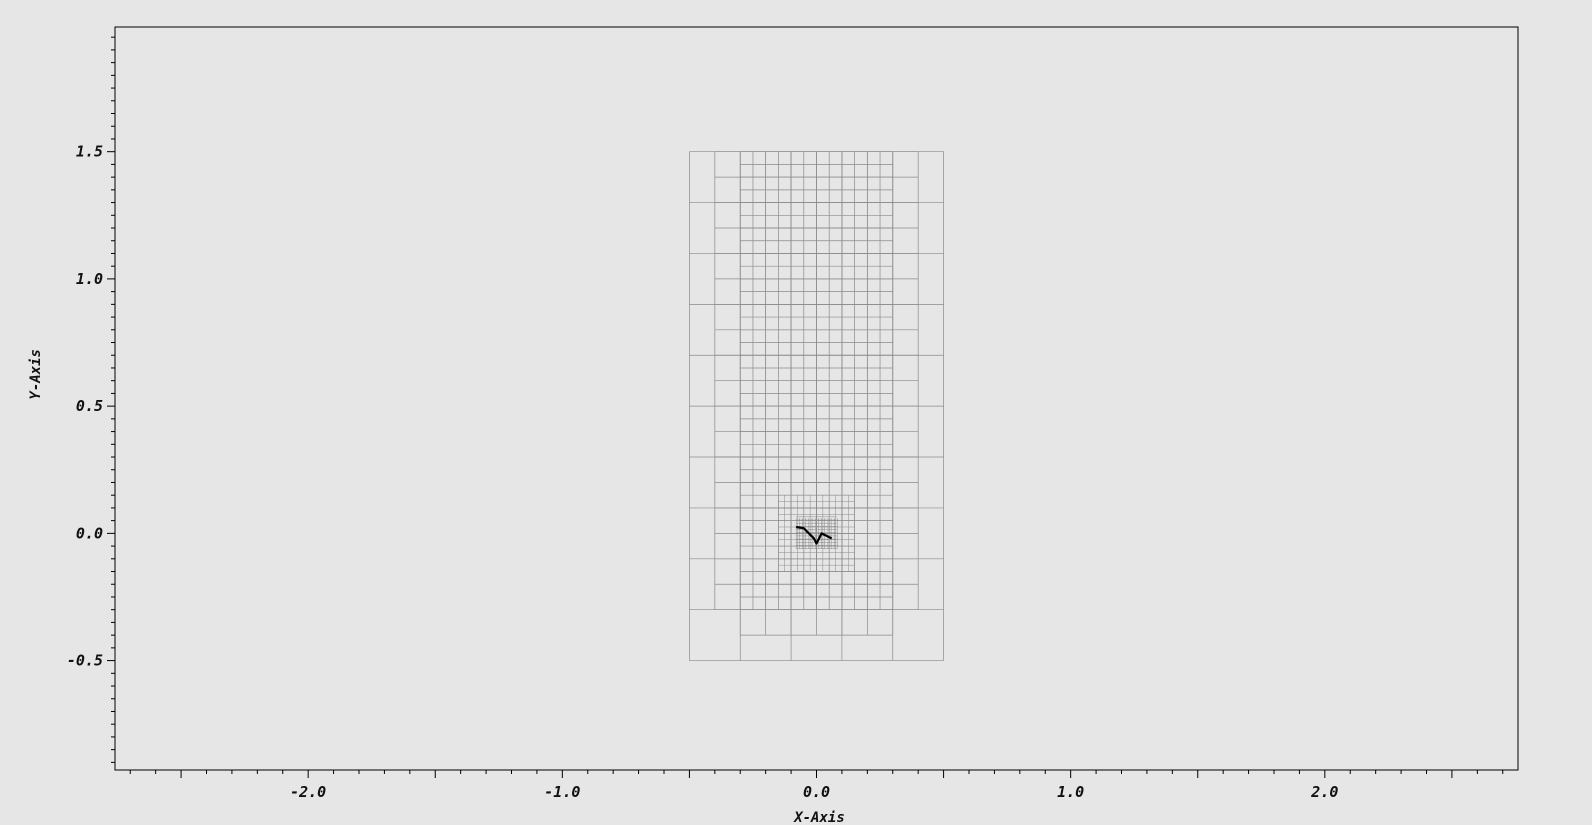 The width and height of the screenshot is (1592, 825). What do you see at coordinates (89, 279) in the screenshot?
I see `y-tick-label: 1.0` at bounding box center [89, 279].